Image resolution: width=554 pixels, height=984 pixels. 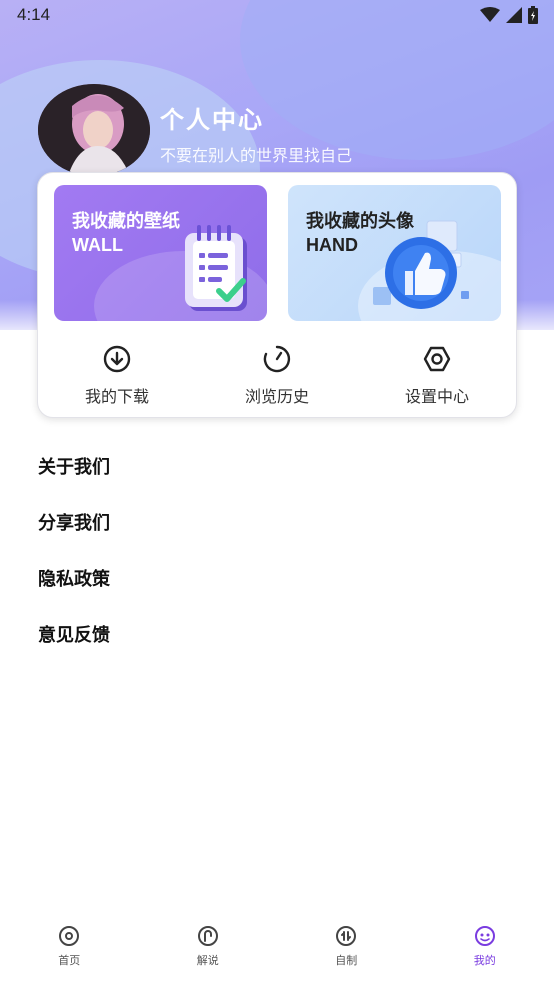 What do you see at coordinates (514, 15) in the screenshot?
I see `signal-icon` at bounding box center [514, 15].